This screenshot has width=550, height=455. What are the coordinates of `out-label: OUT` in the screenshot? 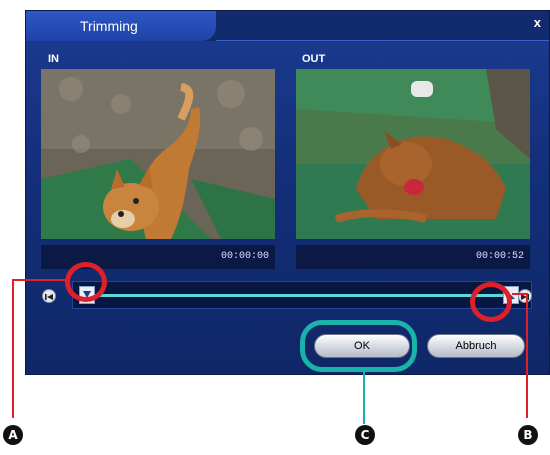 It's located at (314, 59).